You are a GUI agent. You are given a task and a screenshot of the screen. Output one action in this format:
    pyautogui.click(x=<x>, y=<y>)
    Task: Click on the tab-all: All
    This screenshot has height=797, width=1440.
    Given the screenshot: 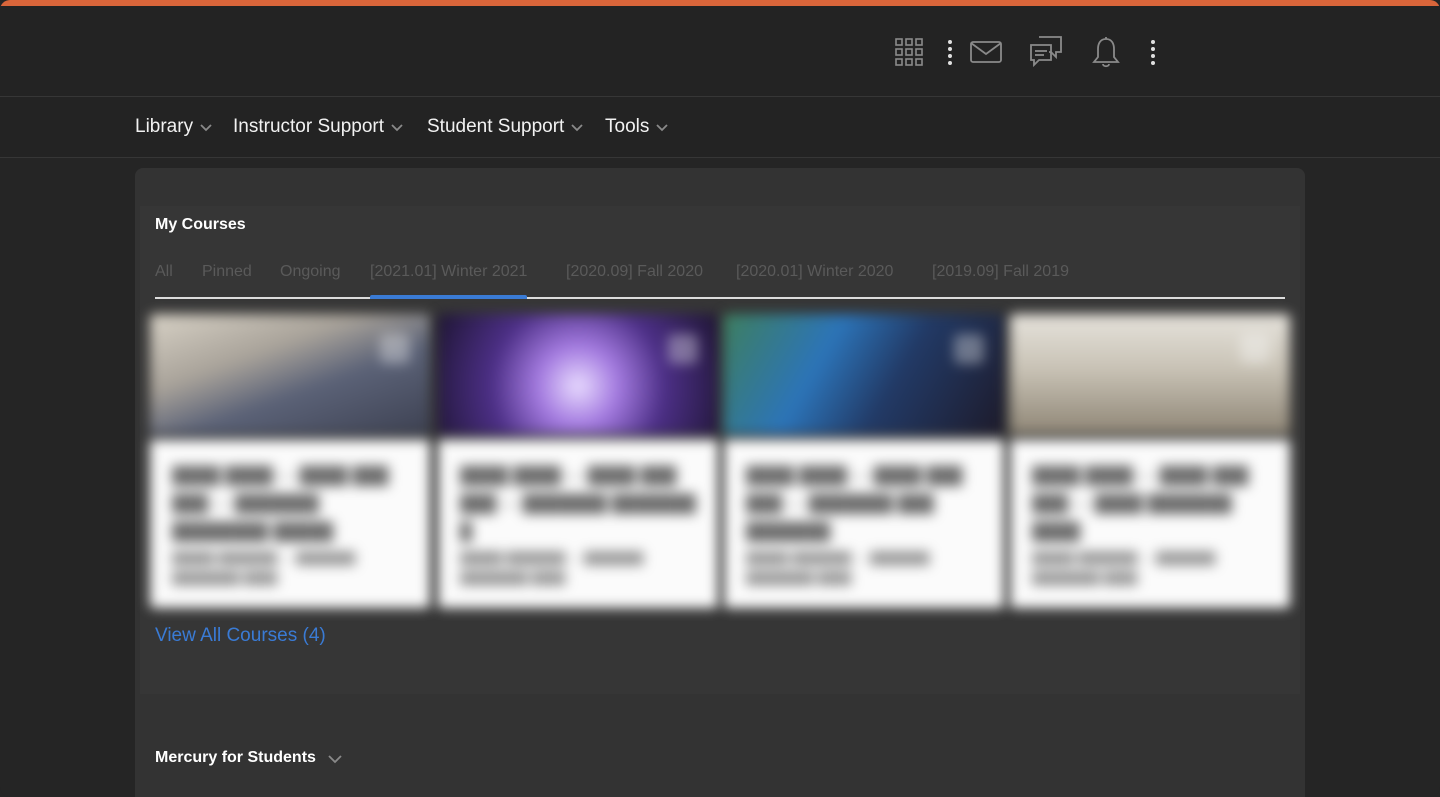 What is the action you would take?
    pyautogui.click(x=164, y=279)
    